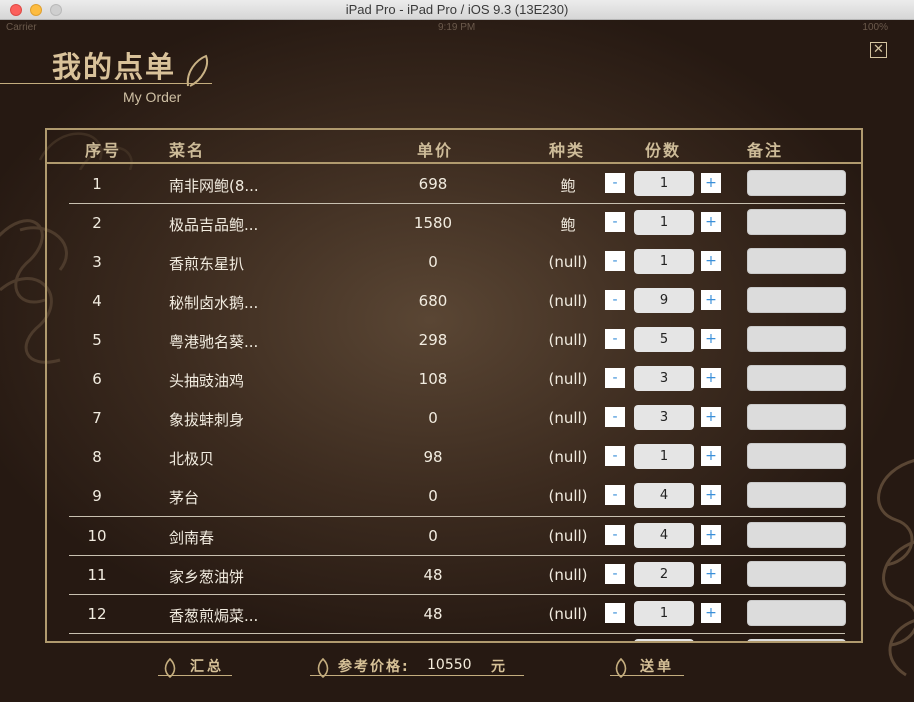 The height and width of the screenshot is (702, 914). I want to click on row-number: 12, so click(97, 614).